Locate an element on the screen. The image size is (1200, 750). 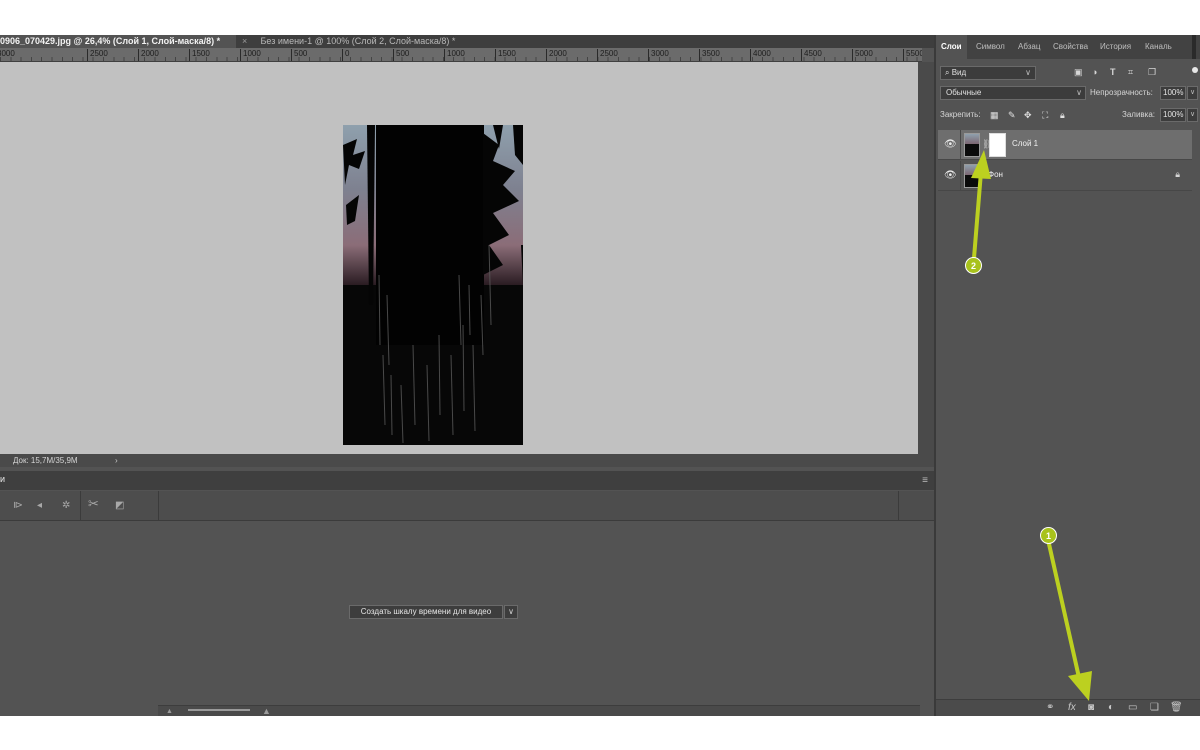
status-menu-chevron-icon: › is located at coordinates (116, 460).